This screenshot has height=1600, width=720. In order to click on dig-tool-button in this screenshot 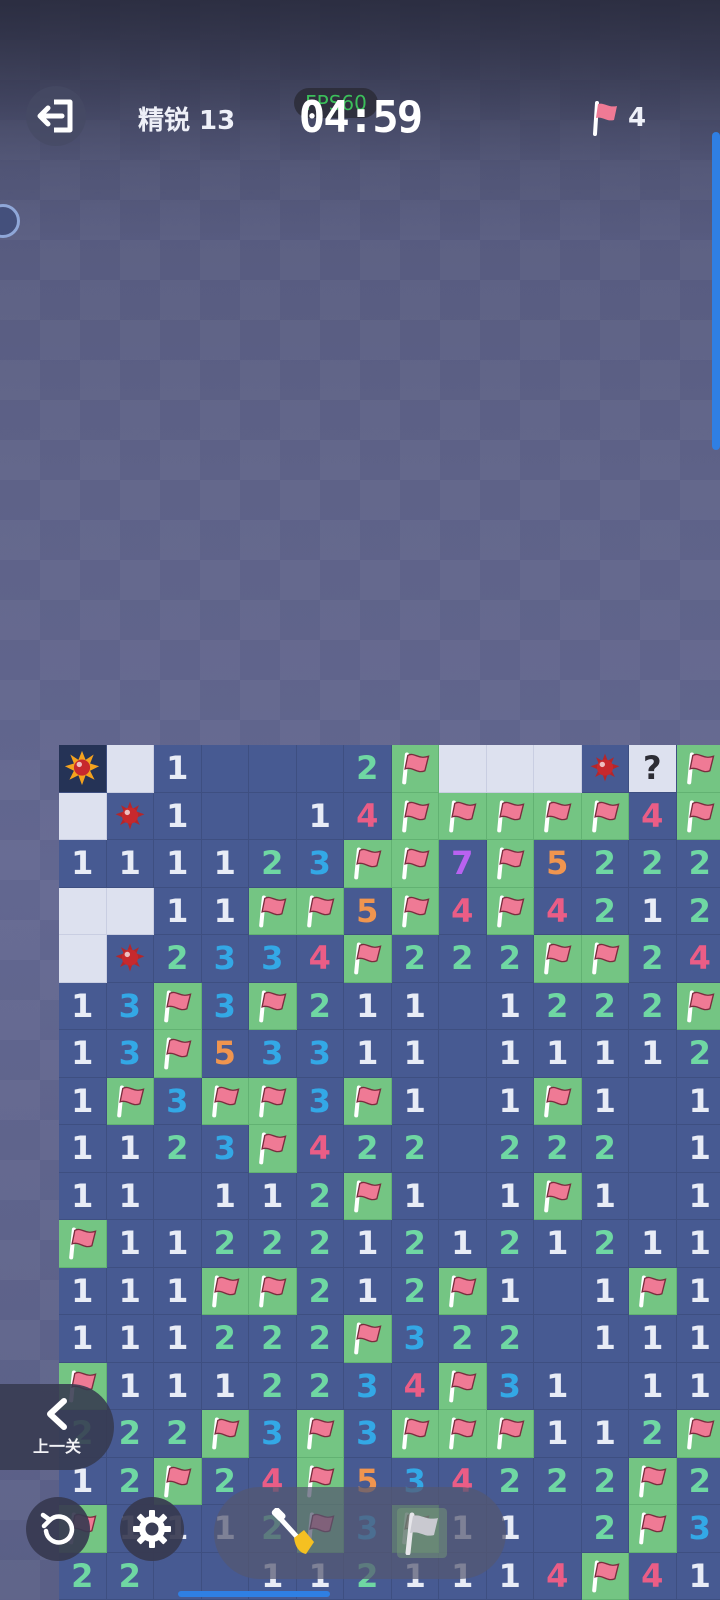, I will do `click(293, 1533)`.